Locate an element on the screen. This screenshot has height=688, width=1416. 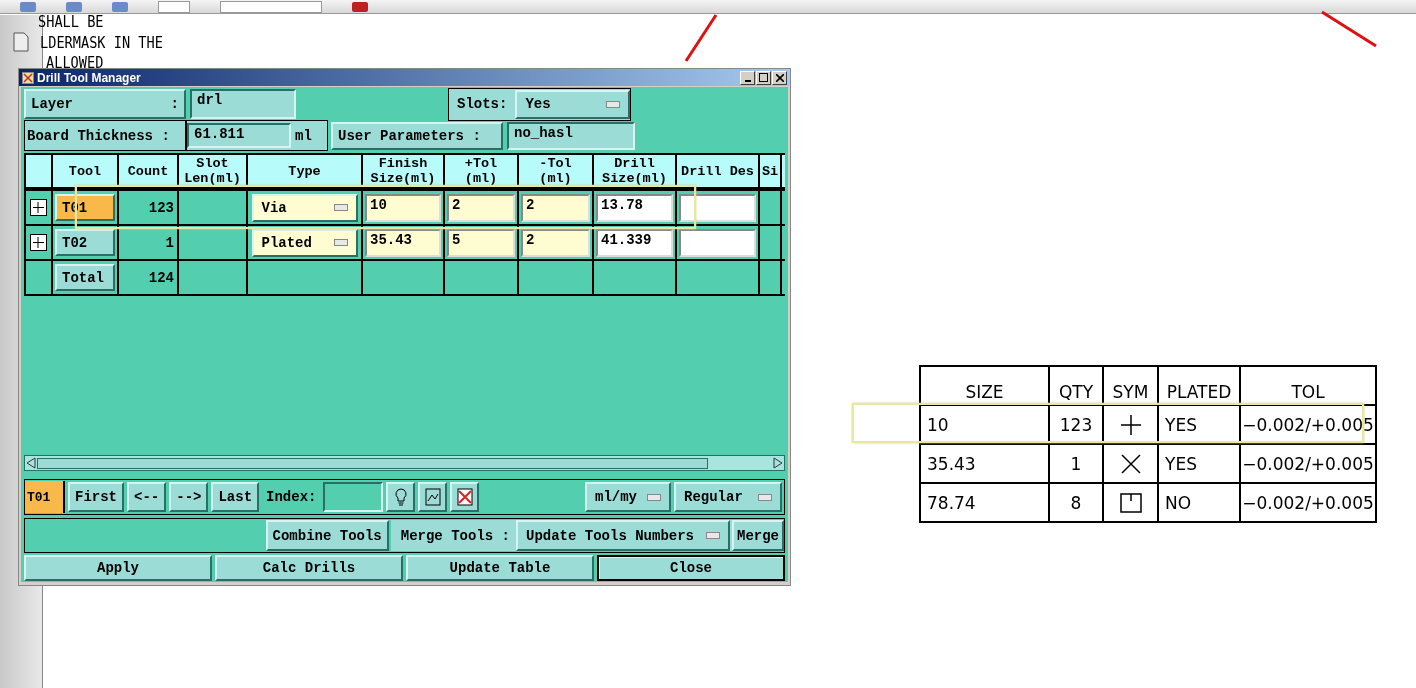
action-button: Apply is located at coordinates (118, 568).